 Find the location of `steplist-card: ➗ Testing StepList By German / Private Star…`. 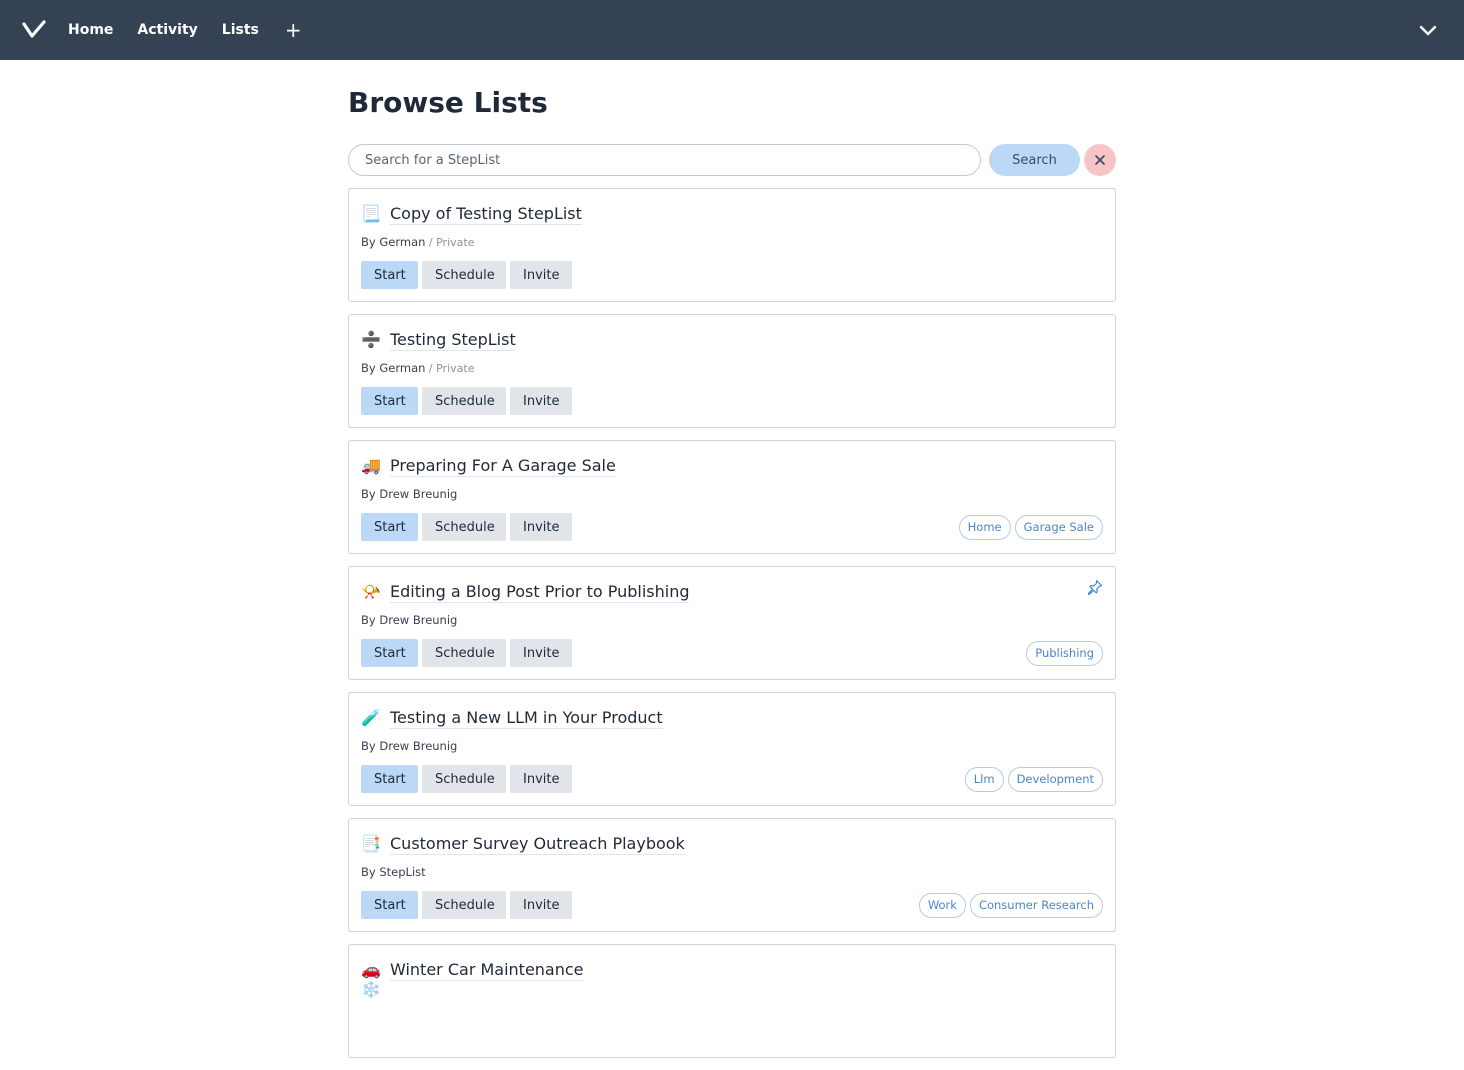

steplist-card: ➗ Testing StepList By German / Private Star… is located at coordinates (732, 371).